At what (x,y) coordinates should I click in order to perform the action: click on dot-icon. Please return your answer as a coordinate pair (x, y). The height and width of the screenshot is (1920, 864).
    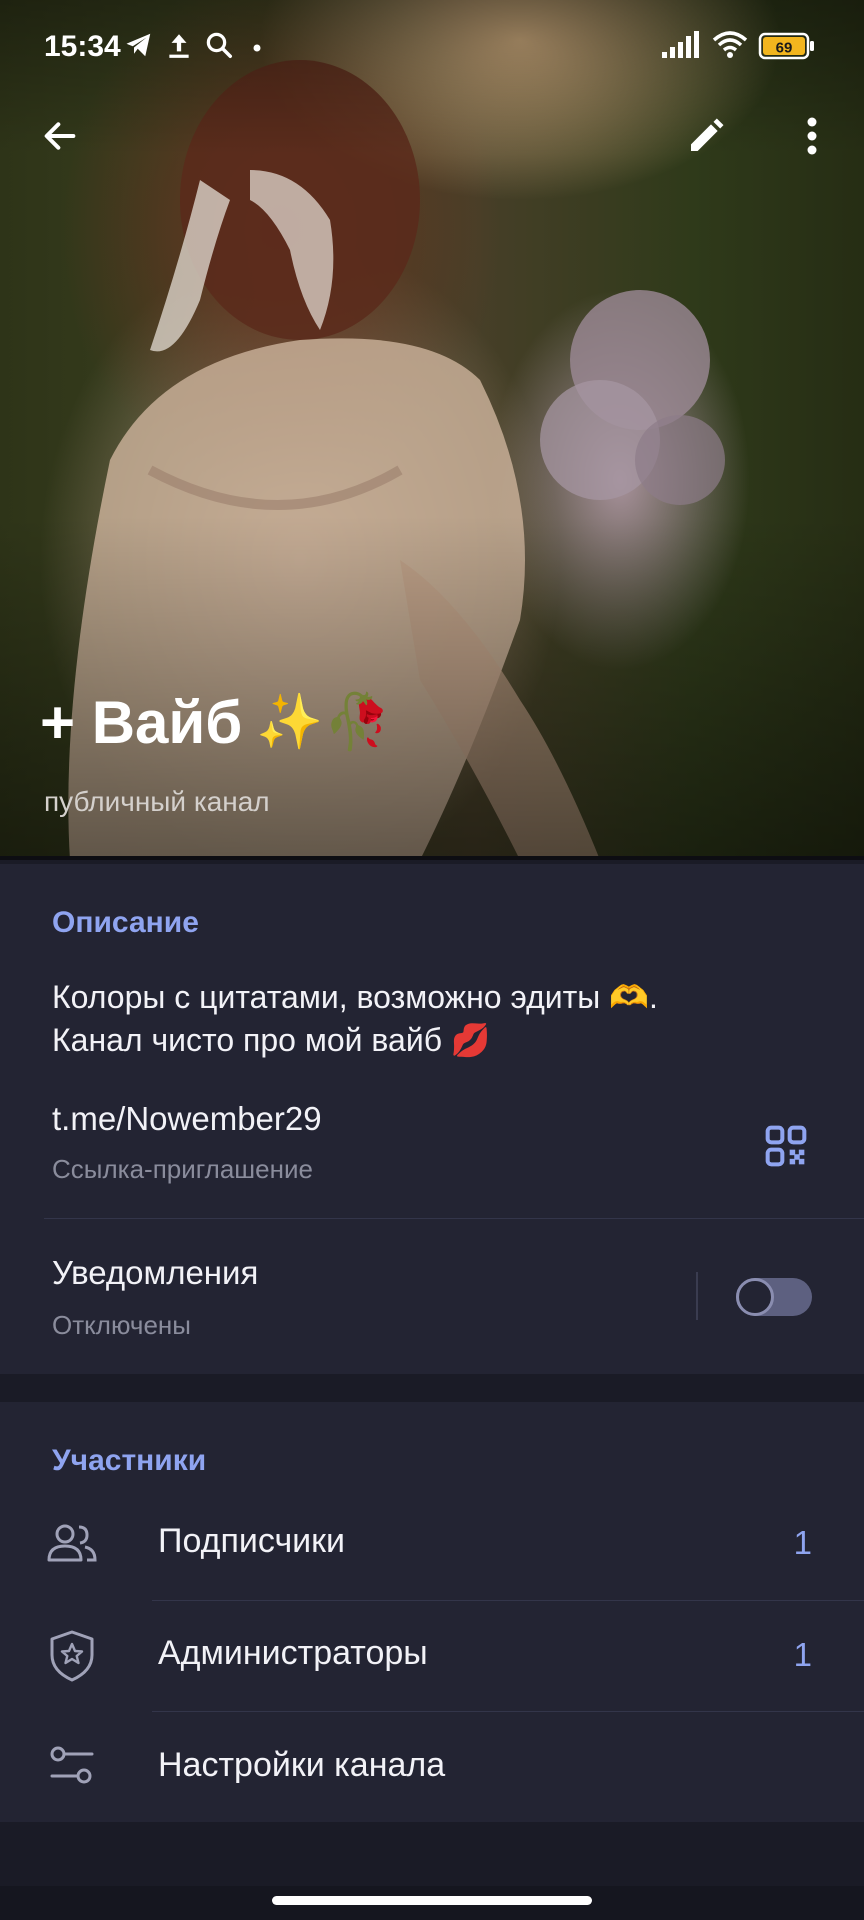
    Looking at the image, I should click on (257, 49).